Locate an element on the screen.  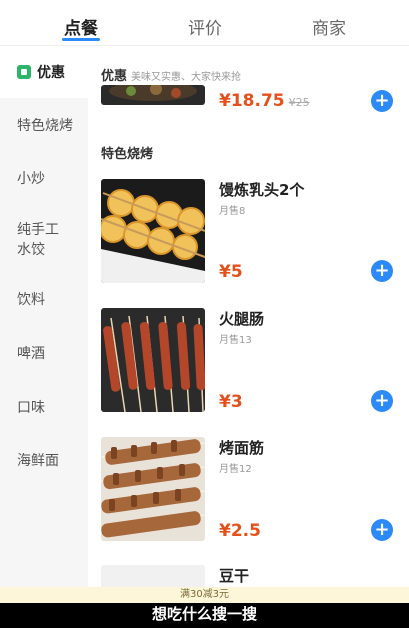
price-value: ¥18.75 is located at coordinates (252, 101).